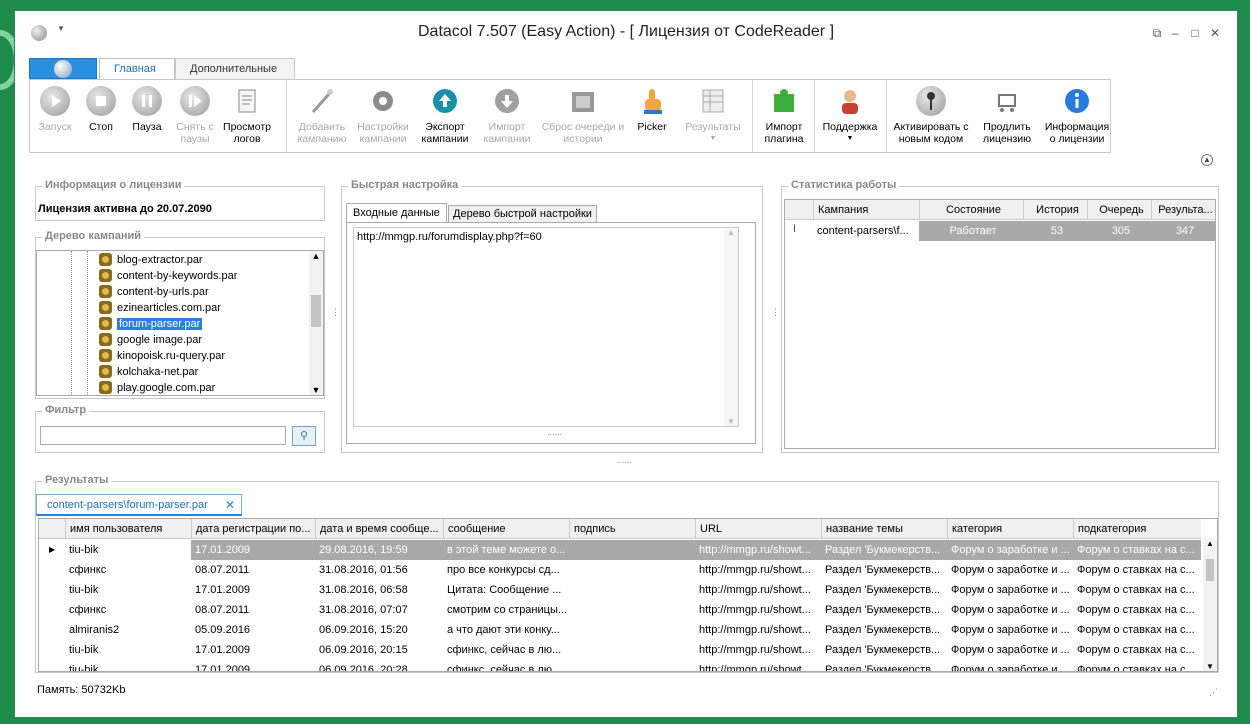  I want to click on table-cell: 31.08.2016, 07:07, so click(379, 610).